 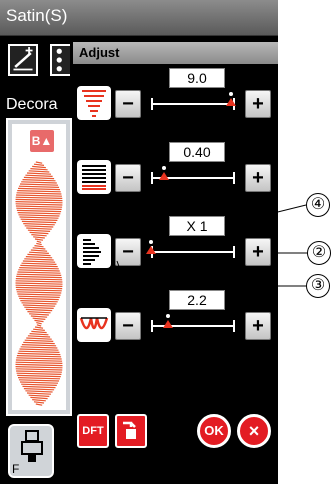 What do you see at coordinates (167, 321) in the screenshot?
I see `stitch-length-slider-marker` at bounding box center [167, 321].